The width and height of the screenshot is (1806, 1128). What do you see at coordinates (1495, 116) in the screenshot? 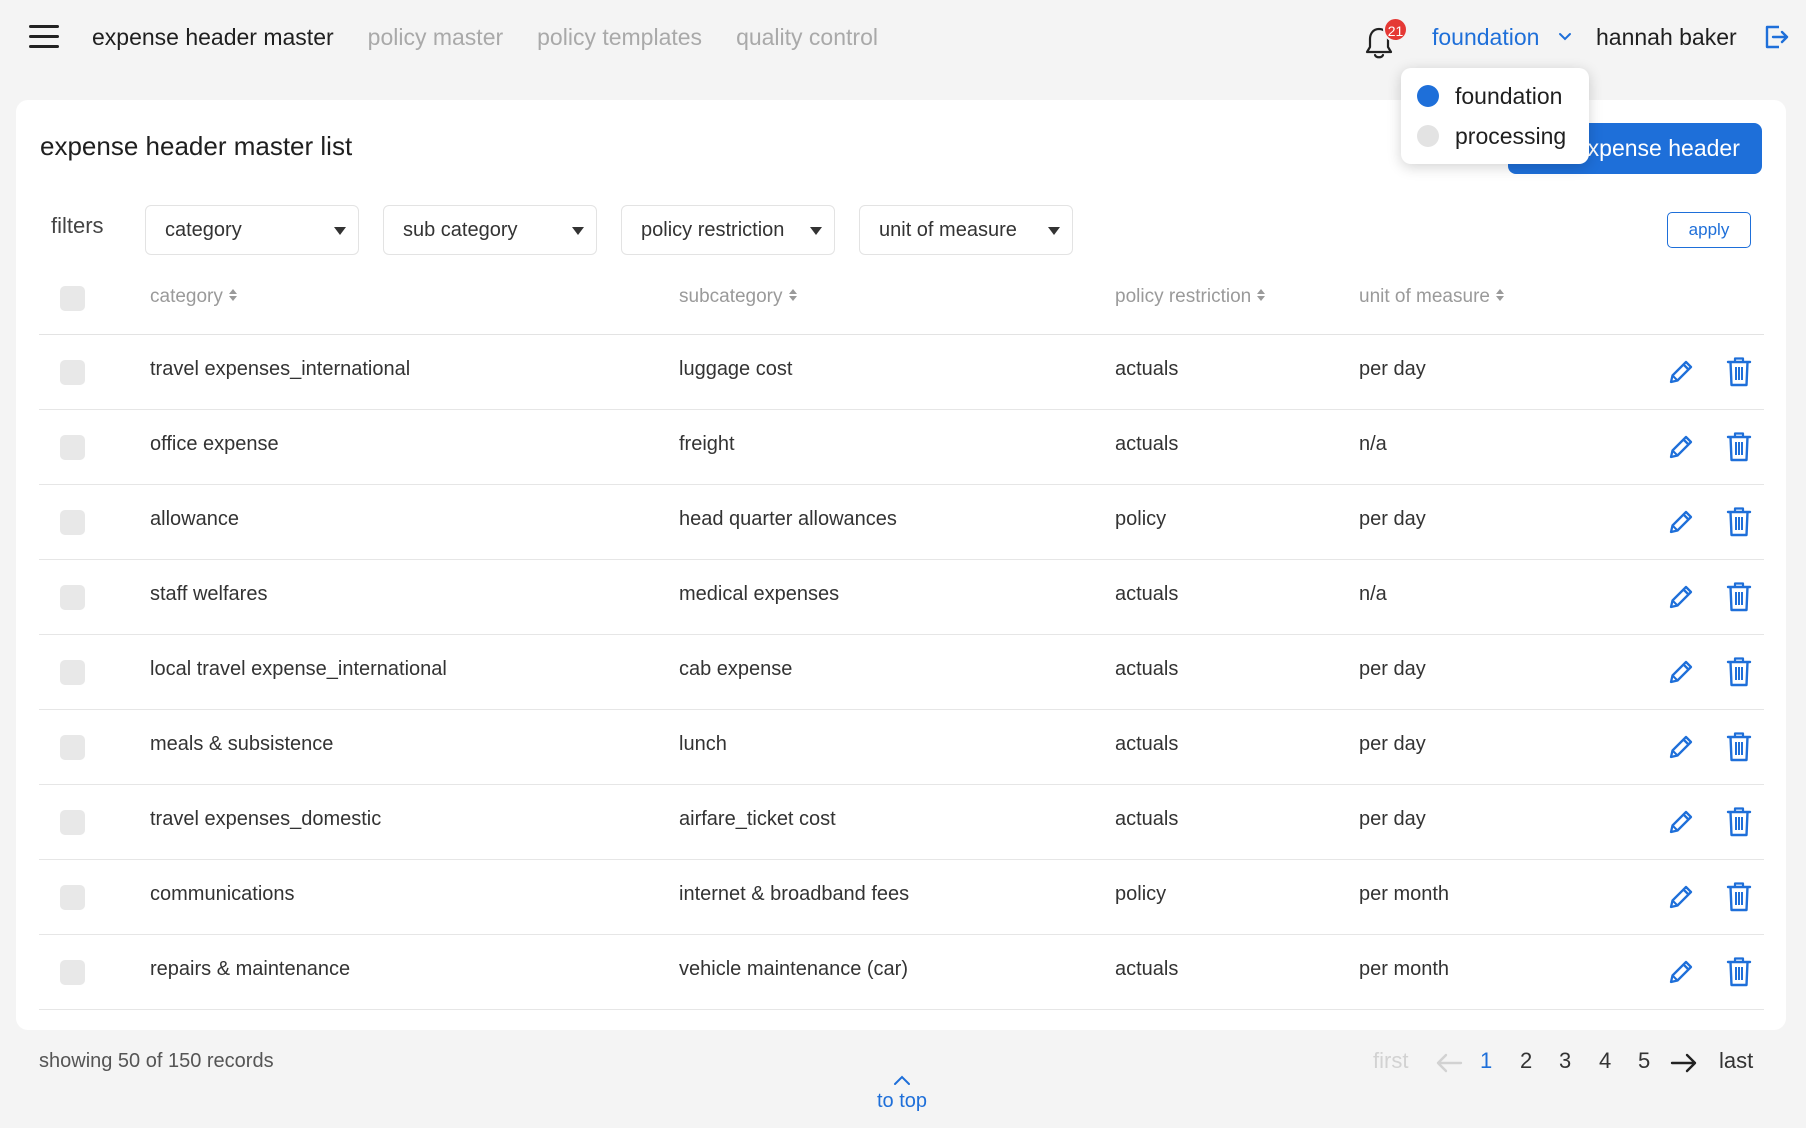
I see `workspace-dropdown-menu: foundation processing` at bounding box center [1495, 116].